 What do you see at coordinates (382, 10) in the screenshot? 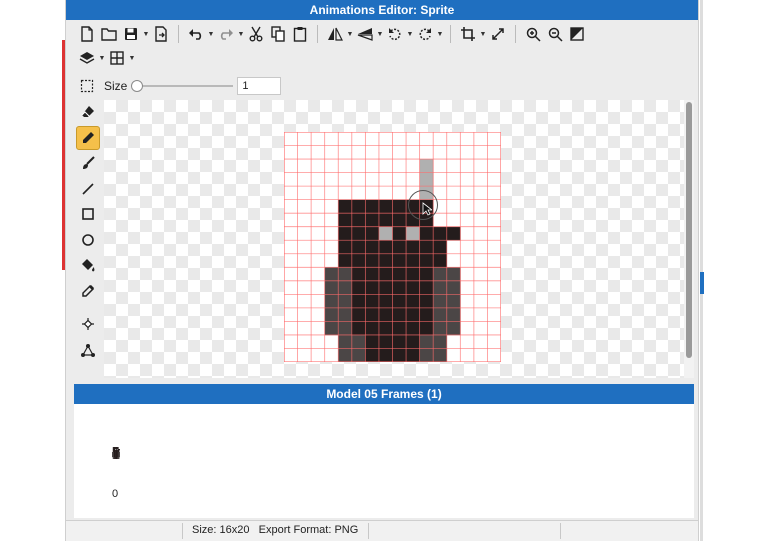
I see `window-title: Animations Editor: Sprite` at bounding box center [382, 10].